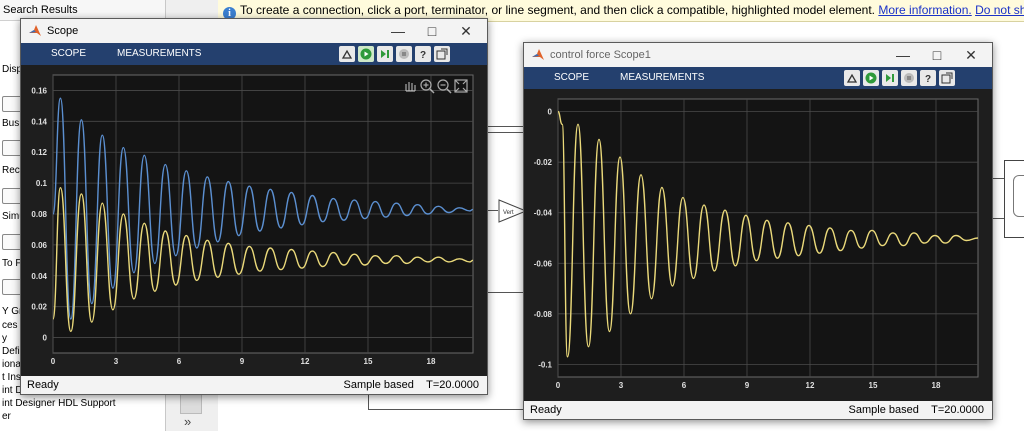 The height and width of the screenshot is (431, 1024). I want to click on library-item-y: y, so click(4, 338).